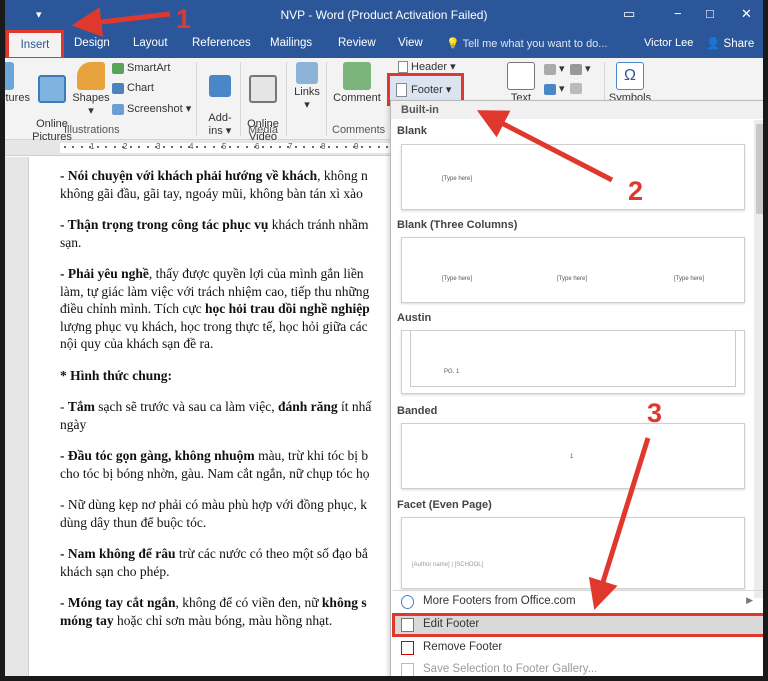 The height and width of the screenshot is (681, 768). What do you see at coordinates (184, 19) in the screenshot?
I see `step-1-label: 1` at bounding box center [184, 19].